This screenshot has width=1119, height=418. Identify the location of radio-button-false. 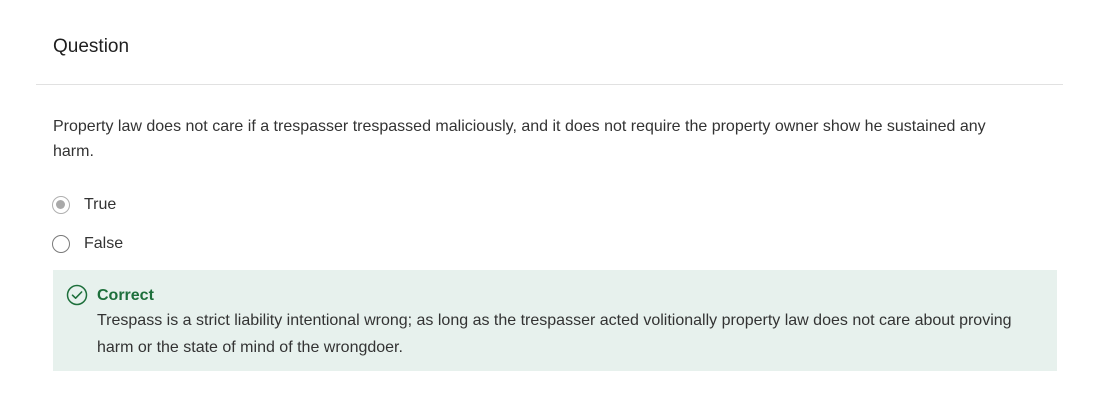
(61, 244).